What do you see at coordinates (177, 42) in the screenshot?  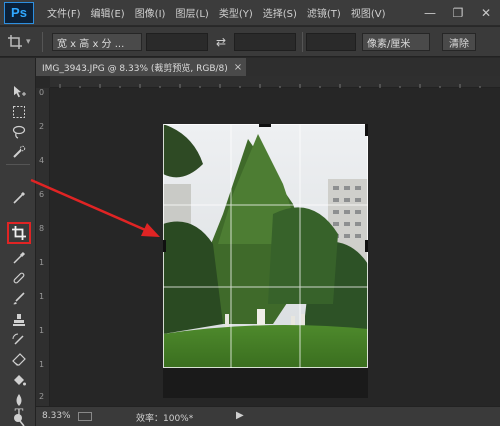 I see `width-field` at bounding box center [177, 42].